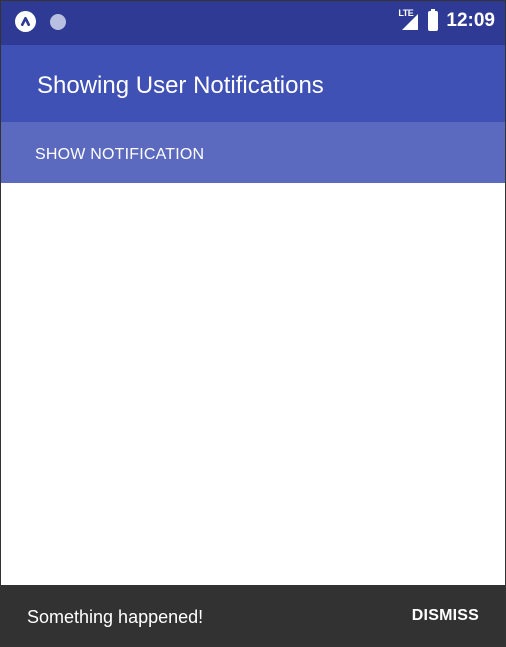 This screenshot has height=647, width=506. What do you see at coordinates (253, 152) in the screenshot?
I see `show-notification-button: SHOW NOTIFICATION` at bounding box center [253, 152].